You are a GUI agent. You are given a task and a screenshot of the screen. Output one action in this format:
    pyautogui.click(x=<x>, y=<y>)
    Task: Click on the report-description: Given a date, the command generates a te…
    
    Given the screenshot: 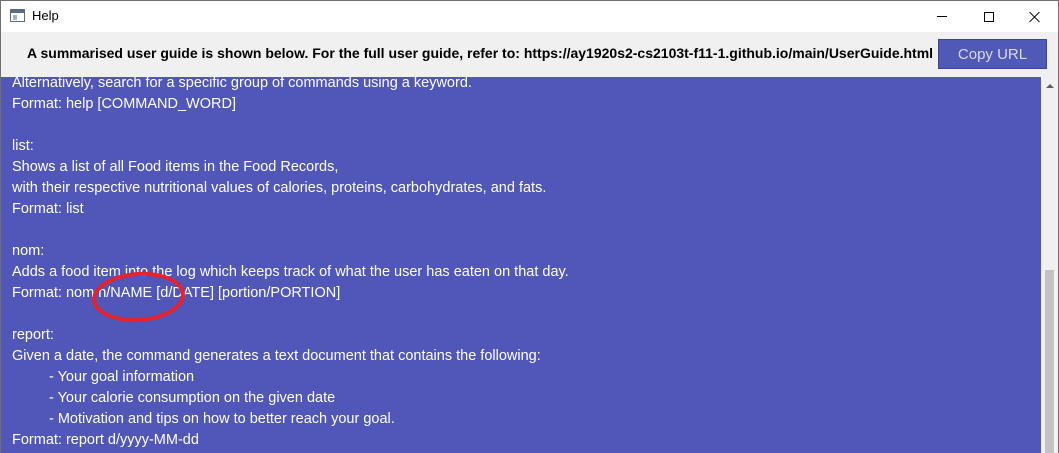 What is the action you would take?
    pyautogui.click(x=276, y=356)
    